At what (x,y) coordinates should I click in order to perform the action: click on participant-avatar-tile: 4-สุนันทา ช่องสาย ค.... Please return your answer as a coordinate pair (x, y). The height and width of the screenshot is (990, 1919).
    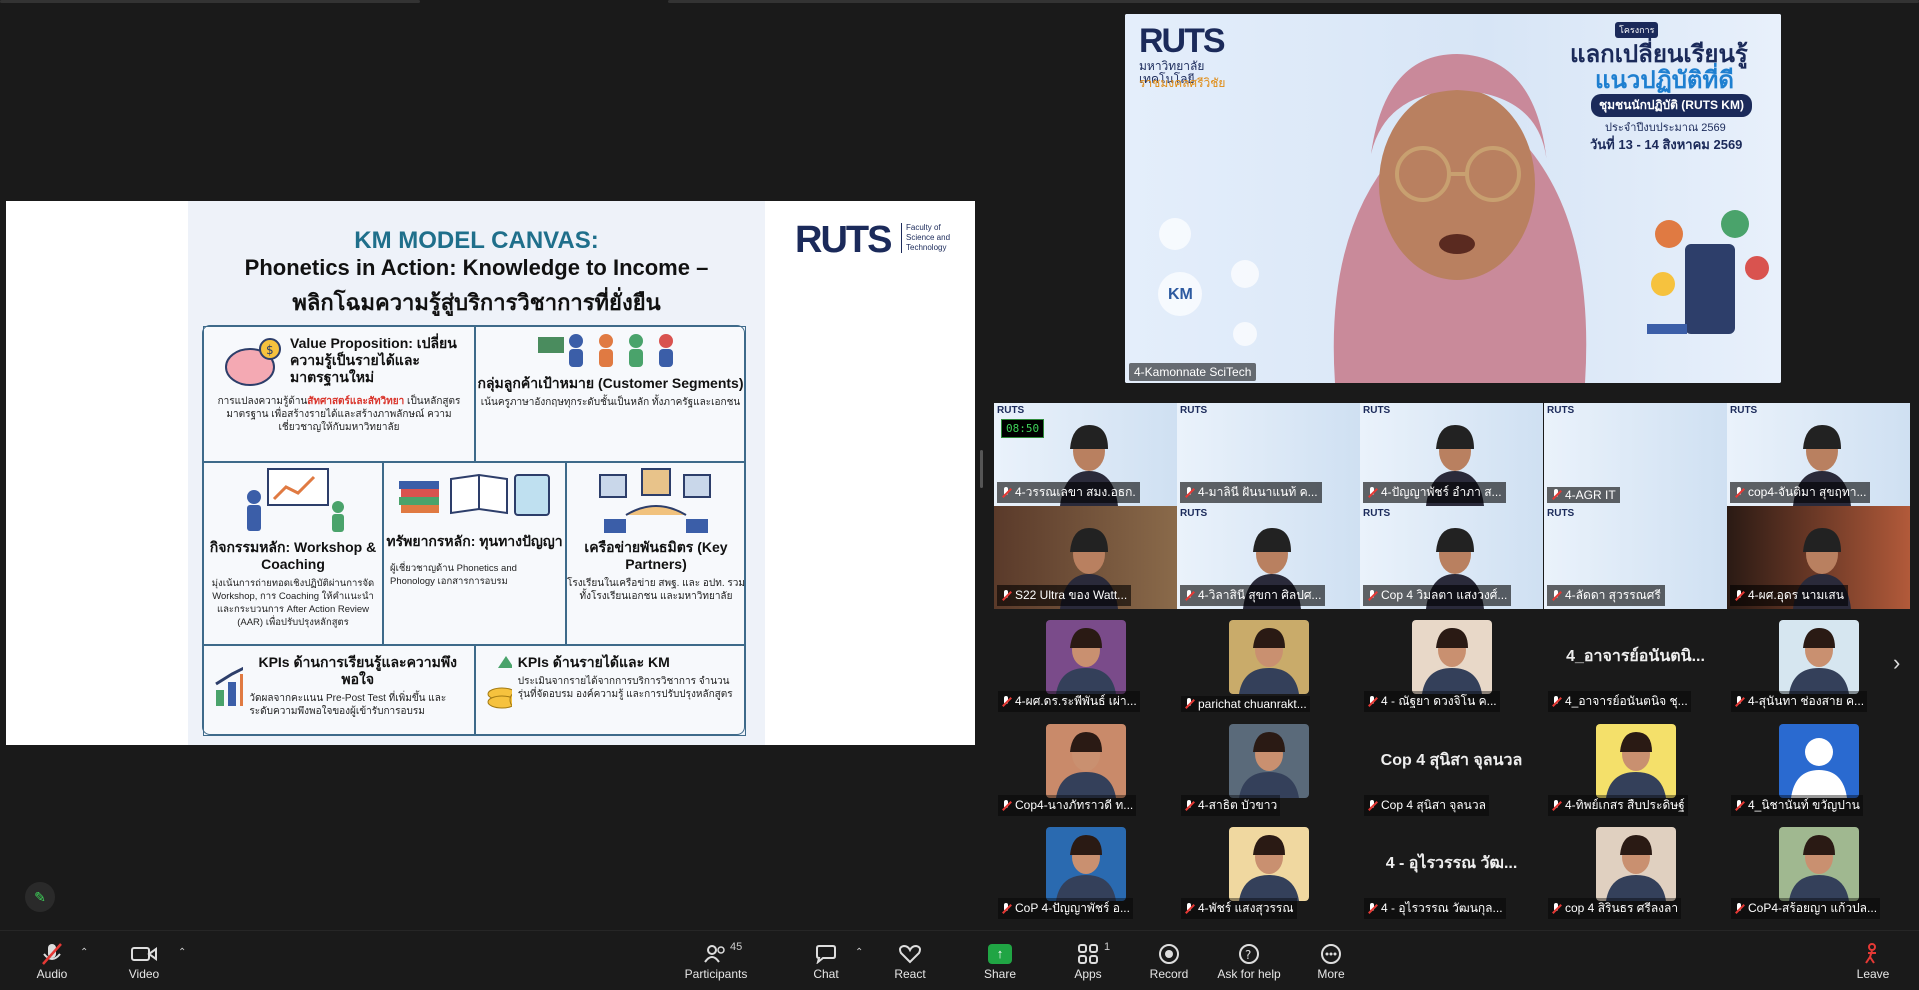
    Looking at the image, I should click on (1818, 666).